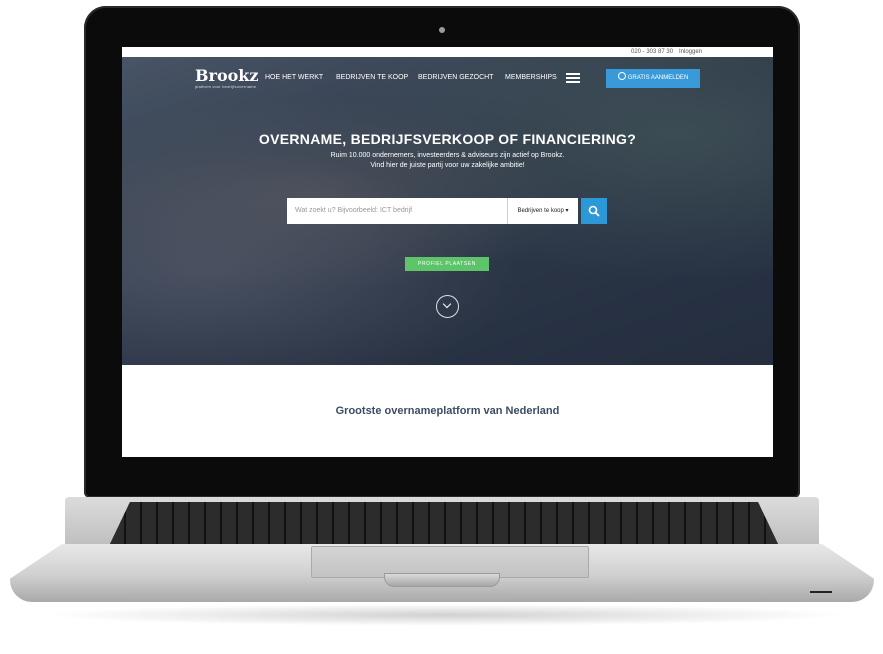 The width and height of the screenshot is (883, 654). Describe the element at coordinates (542, 211) in the screenshot. I see `category-select: Bedrijven te koop ▾` at that location.